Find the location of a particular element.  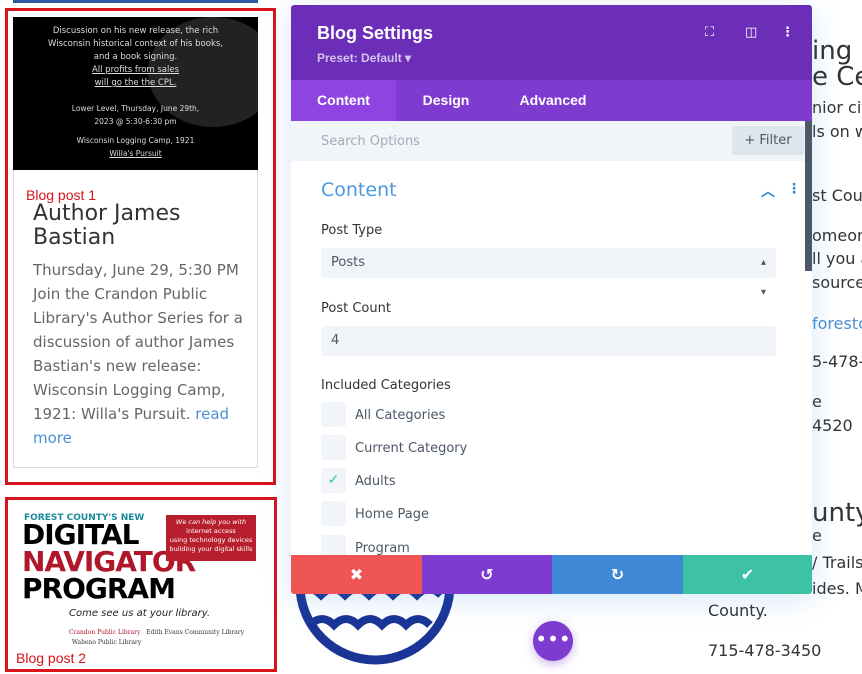

post-count-label: Post Count is located at coordinates (356, 308).